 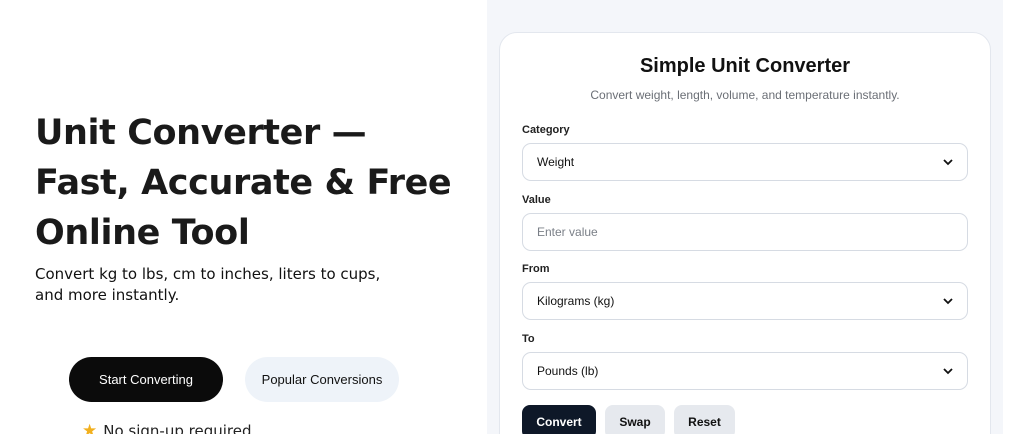 I want to click on from-label: From, so click(x=536, y=269).